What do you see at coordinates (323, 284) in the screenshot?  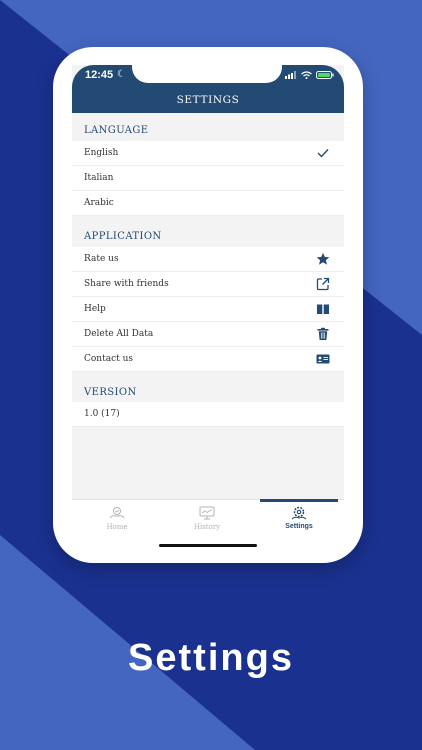 I see `external-link-icon` at bounding box center [323, 284].